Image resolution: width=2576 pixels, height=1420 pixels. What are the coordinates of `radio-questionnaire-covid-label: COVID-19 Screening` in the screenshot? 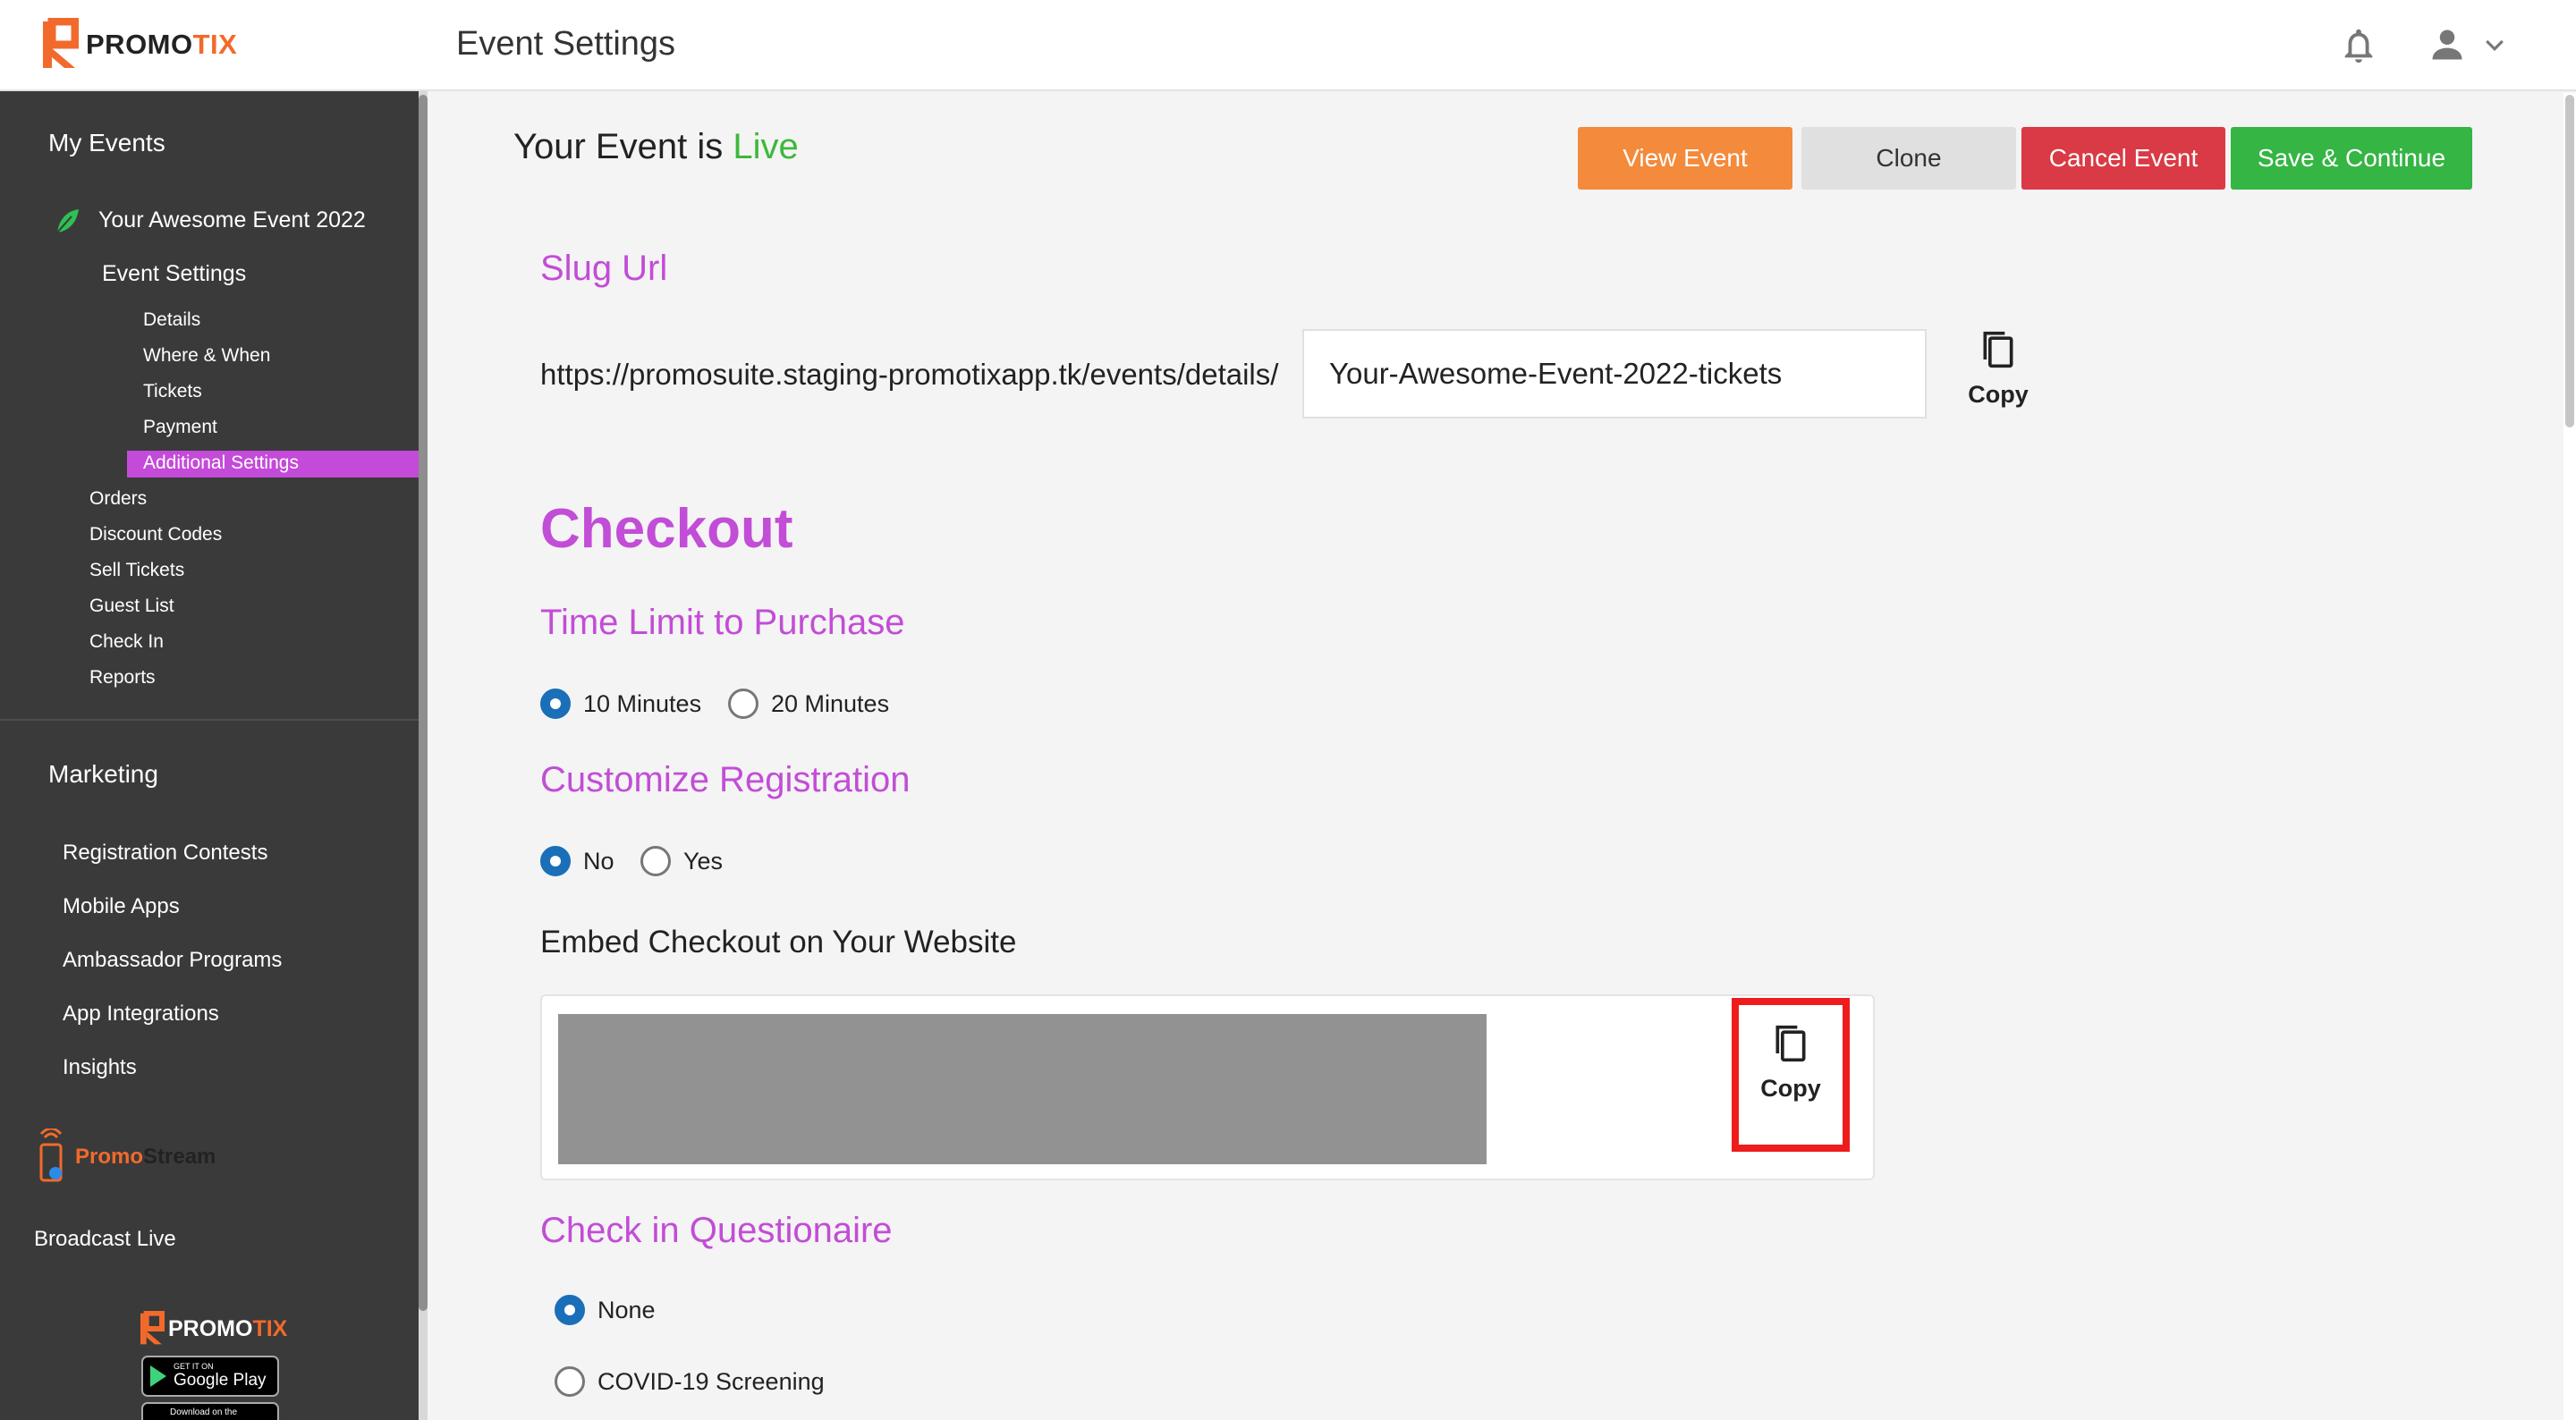 It's located at (711, 1382).